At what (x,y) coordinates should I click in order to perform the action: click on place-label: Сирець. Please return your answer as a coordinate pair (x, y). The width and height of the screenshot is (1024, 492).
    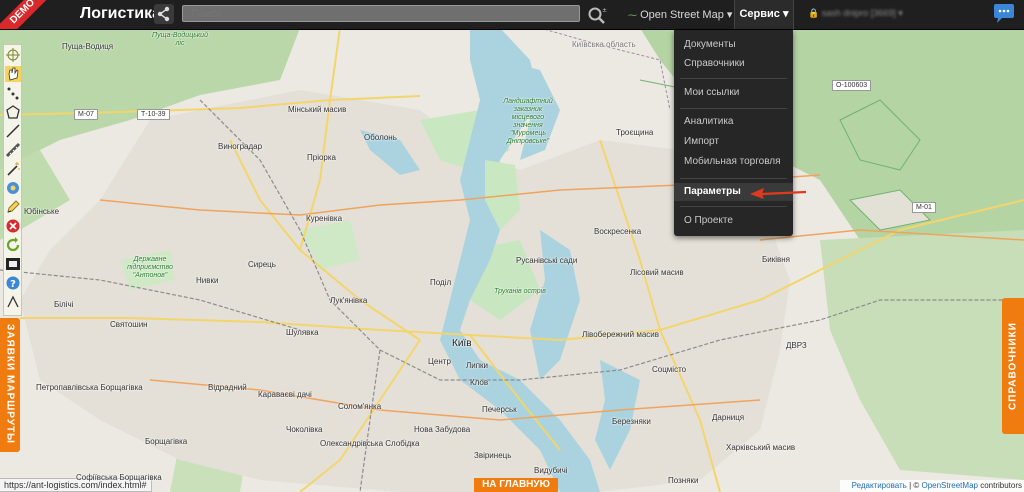
    Looking at the image, I should click on (262, 264).